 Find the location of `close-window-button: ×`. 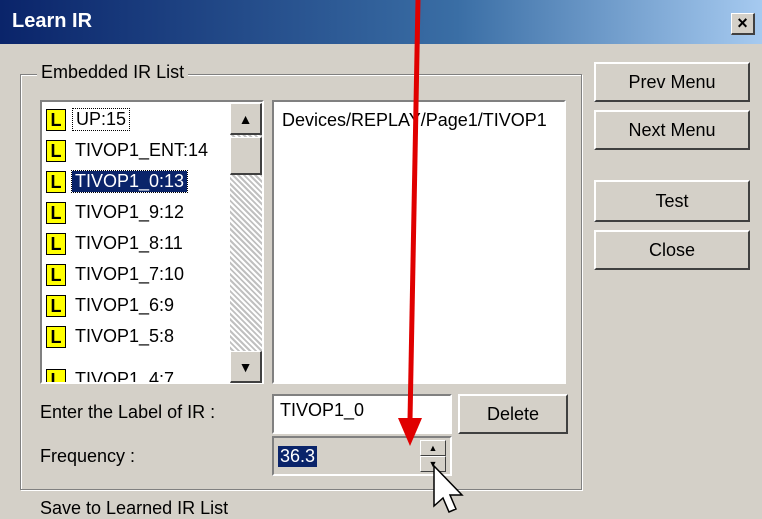

close-window-button: × is located at coordinates (743, 24).